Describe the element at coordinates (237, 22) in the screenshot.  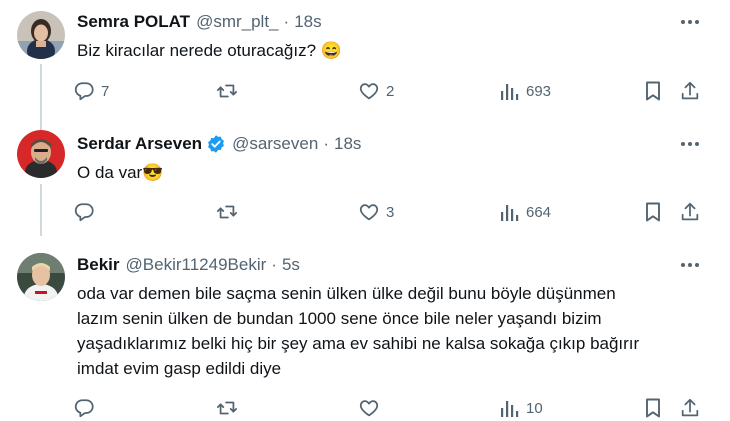
I see `handle: @smr_plt_` at that location.